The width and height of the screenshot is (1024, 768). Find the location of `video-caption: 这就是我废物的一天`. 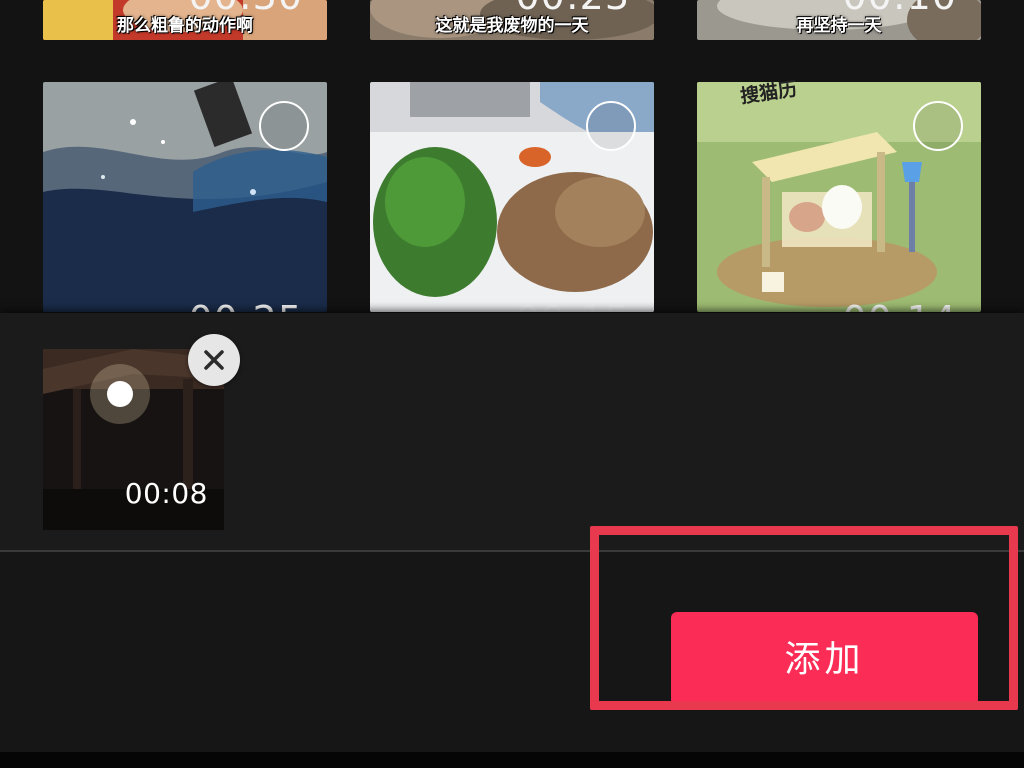

video-caption: 这就是我废物的一天 is located at coordinates (512, 26).